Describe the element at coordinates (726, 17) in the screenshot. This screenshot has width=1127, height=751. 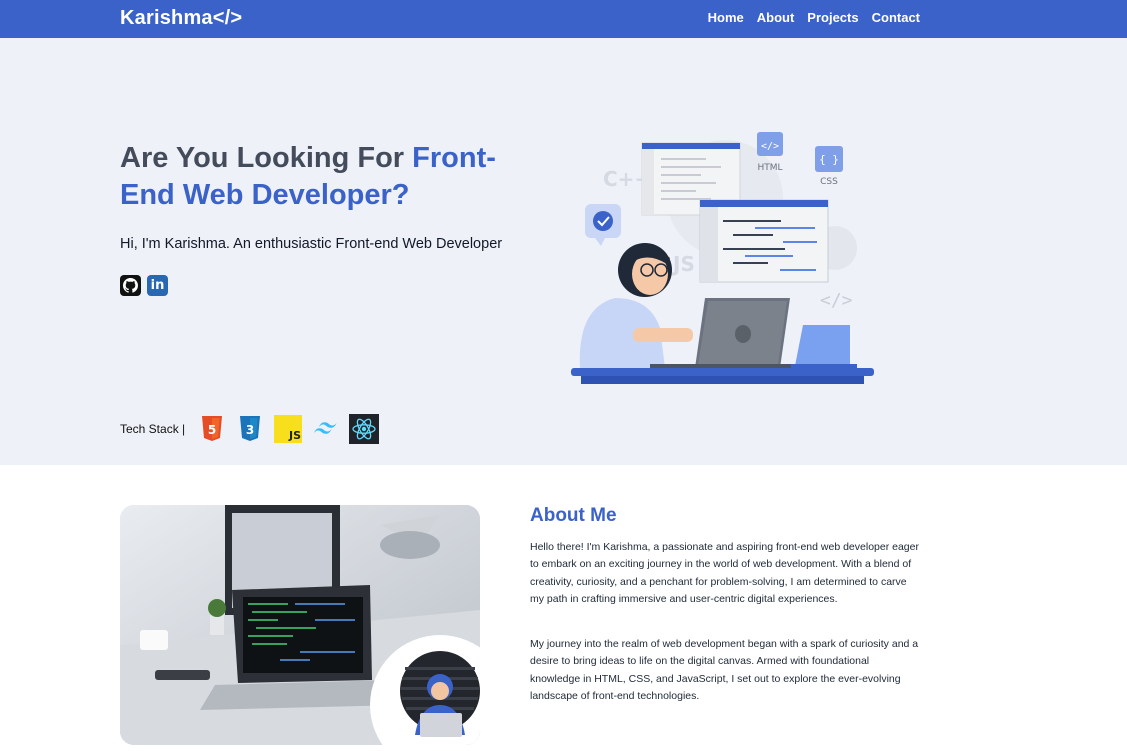
I see `nav-link-home: Home` at that location.